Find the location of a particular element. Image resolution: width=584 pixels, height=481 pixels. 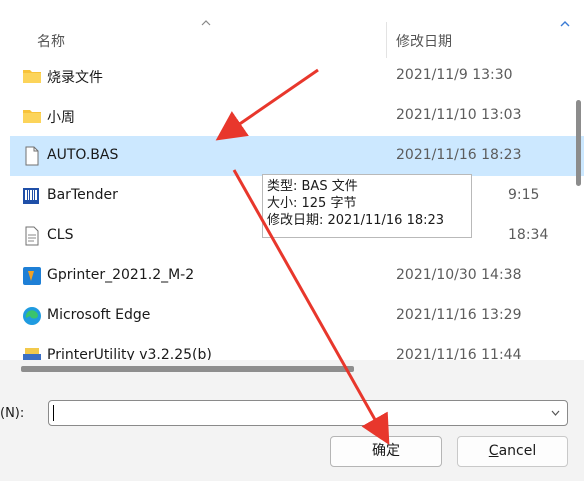

tooltip-type: 类型: BAS 文件 is located at coordinates (312, 186).